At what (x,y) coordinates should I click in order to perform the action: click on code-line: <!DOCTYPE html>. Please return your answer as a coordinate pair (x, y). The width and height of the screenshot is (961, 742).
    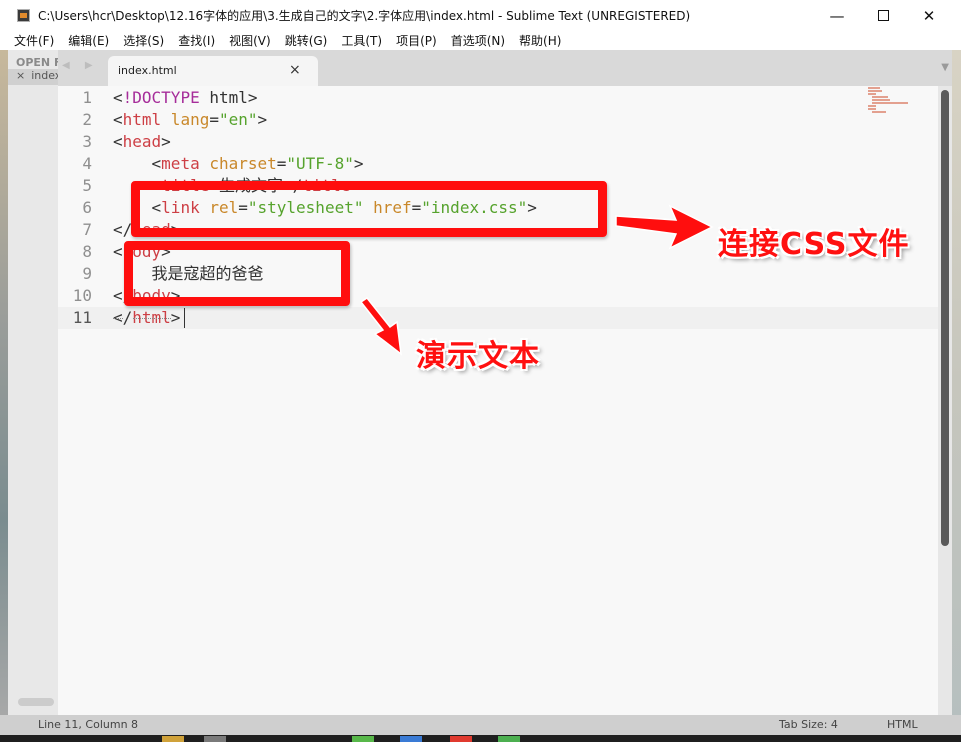
    Looking at the image, I should click on (185, 98).